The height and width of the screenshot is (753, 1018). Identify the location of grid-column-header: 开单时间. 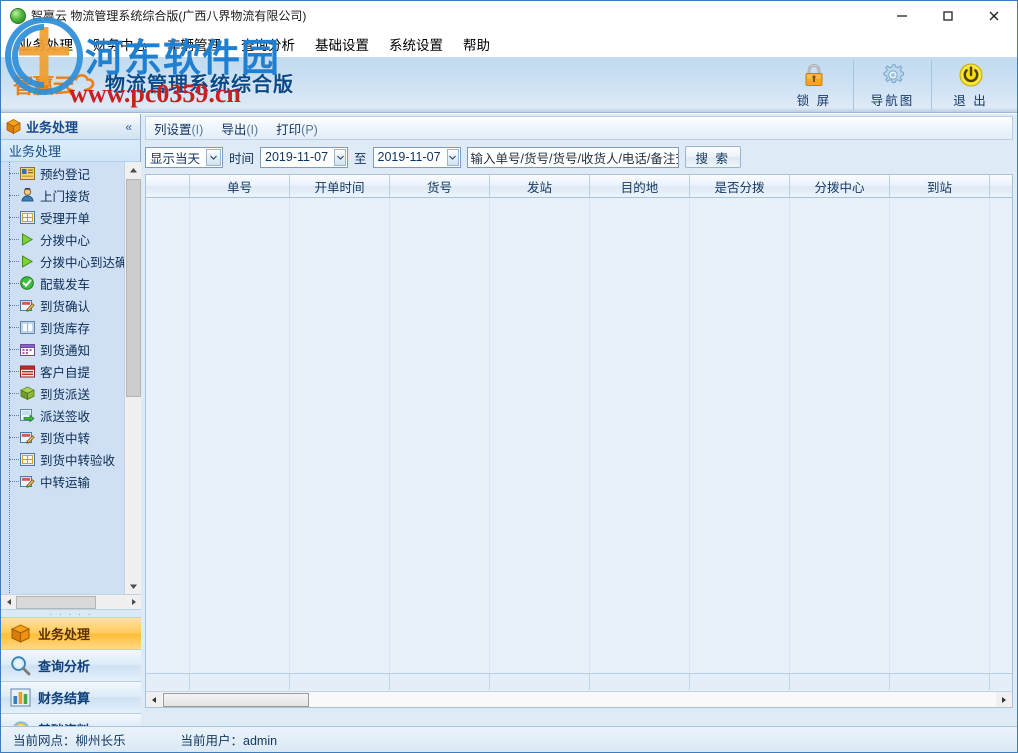
(340, 186).